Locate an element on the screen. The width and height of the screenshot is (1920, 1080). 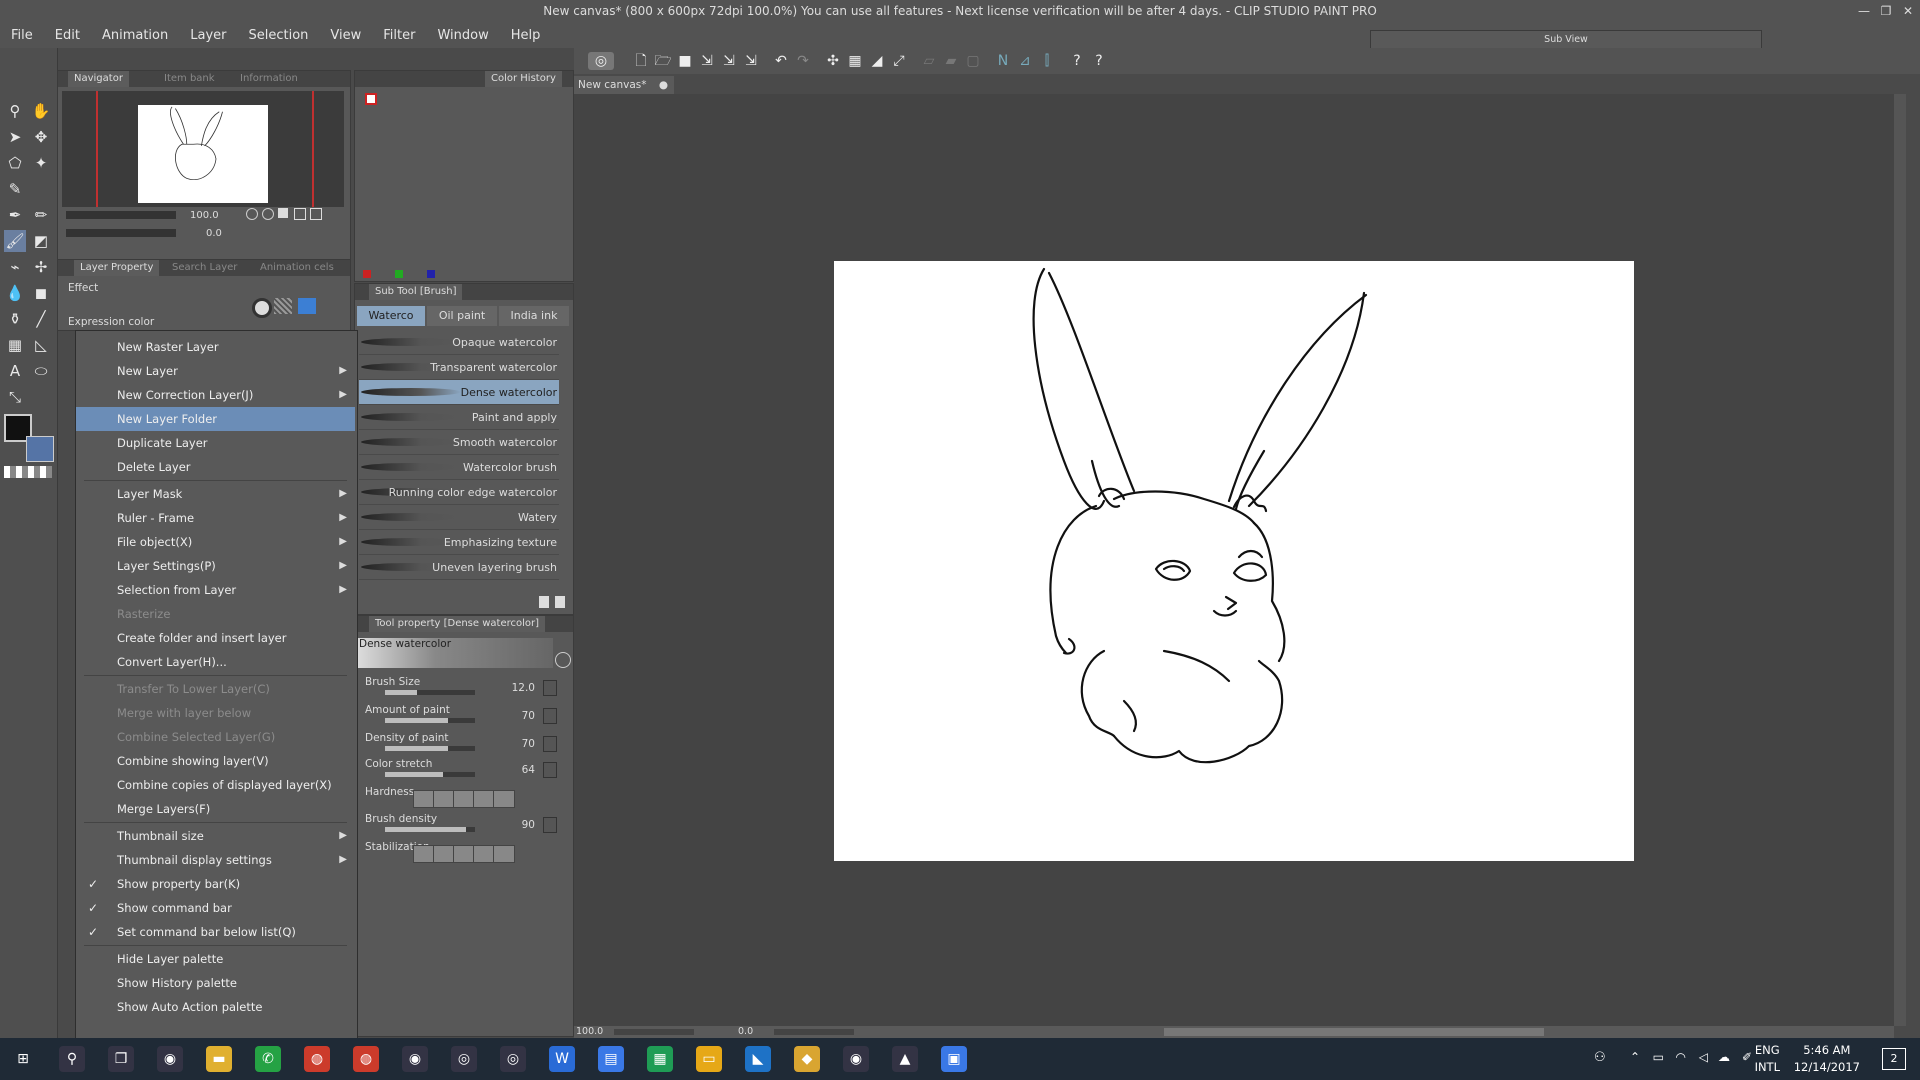
context-menu-item: Hide Layer palette is located at coordinates (215, 959).